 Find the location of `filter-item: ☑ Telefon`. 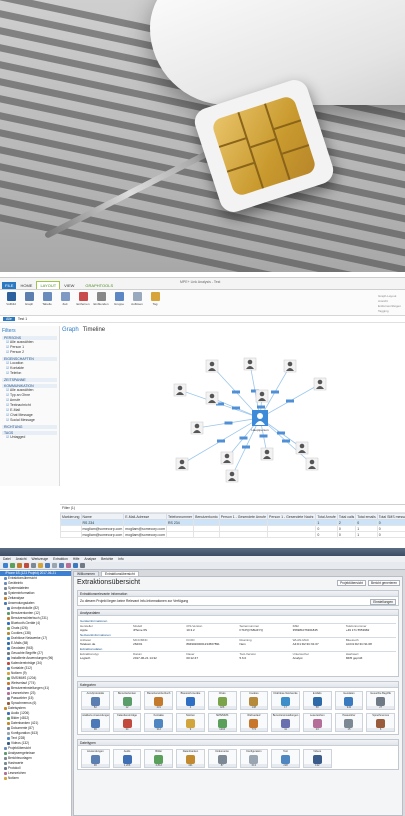

filter-item: ☑ Telefon is located at coordinates (29, 373).